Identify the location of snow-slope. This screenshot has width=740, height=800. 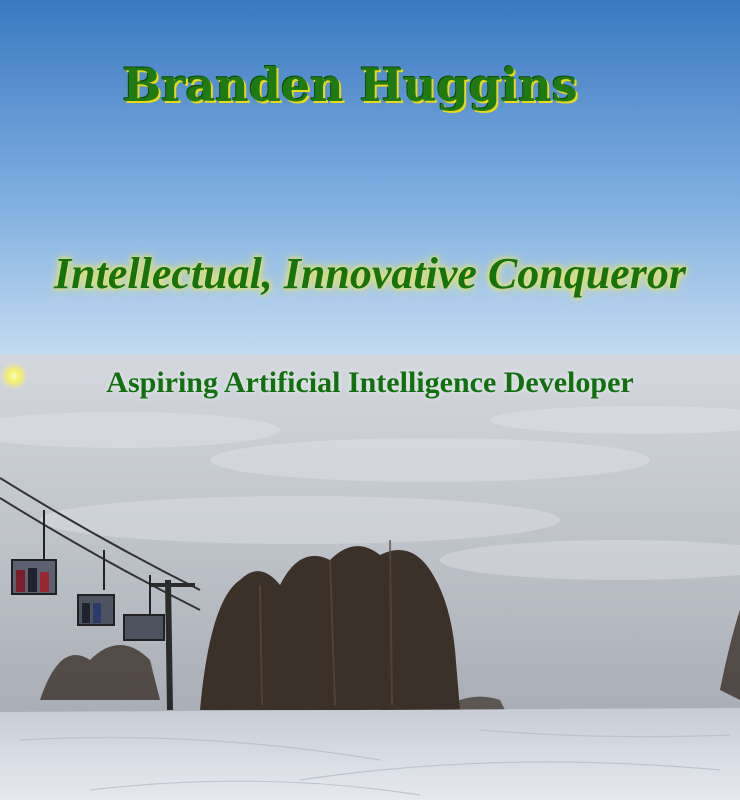
(370, 754).